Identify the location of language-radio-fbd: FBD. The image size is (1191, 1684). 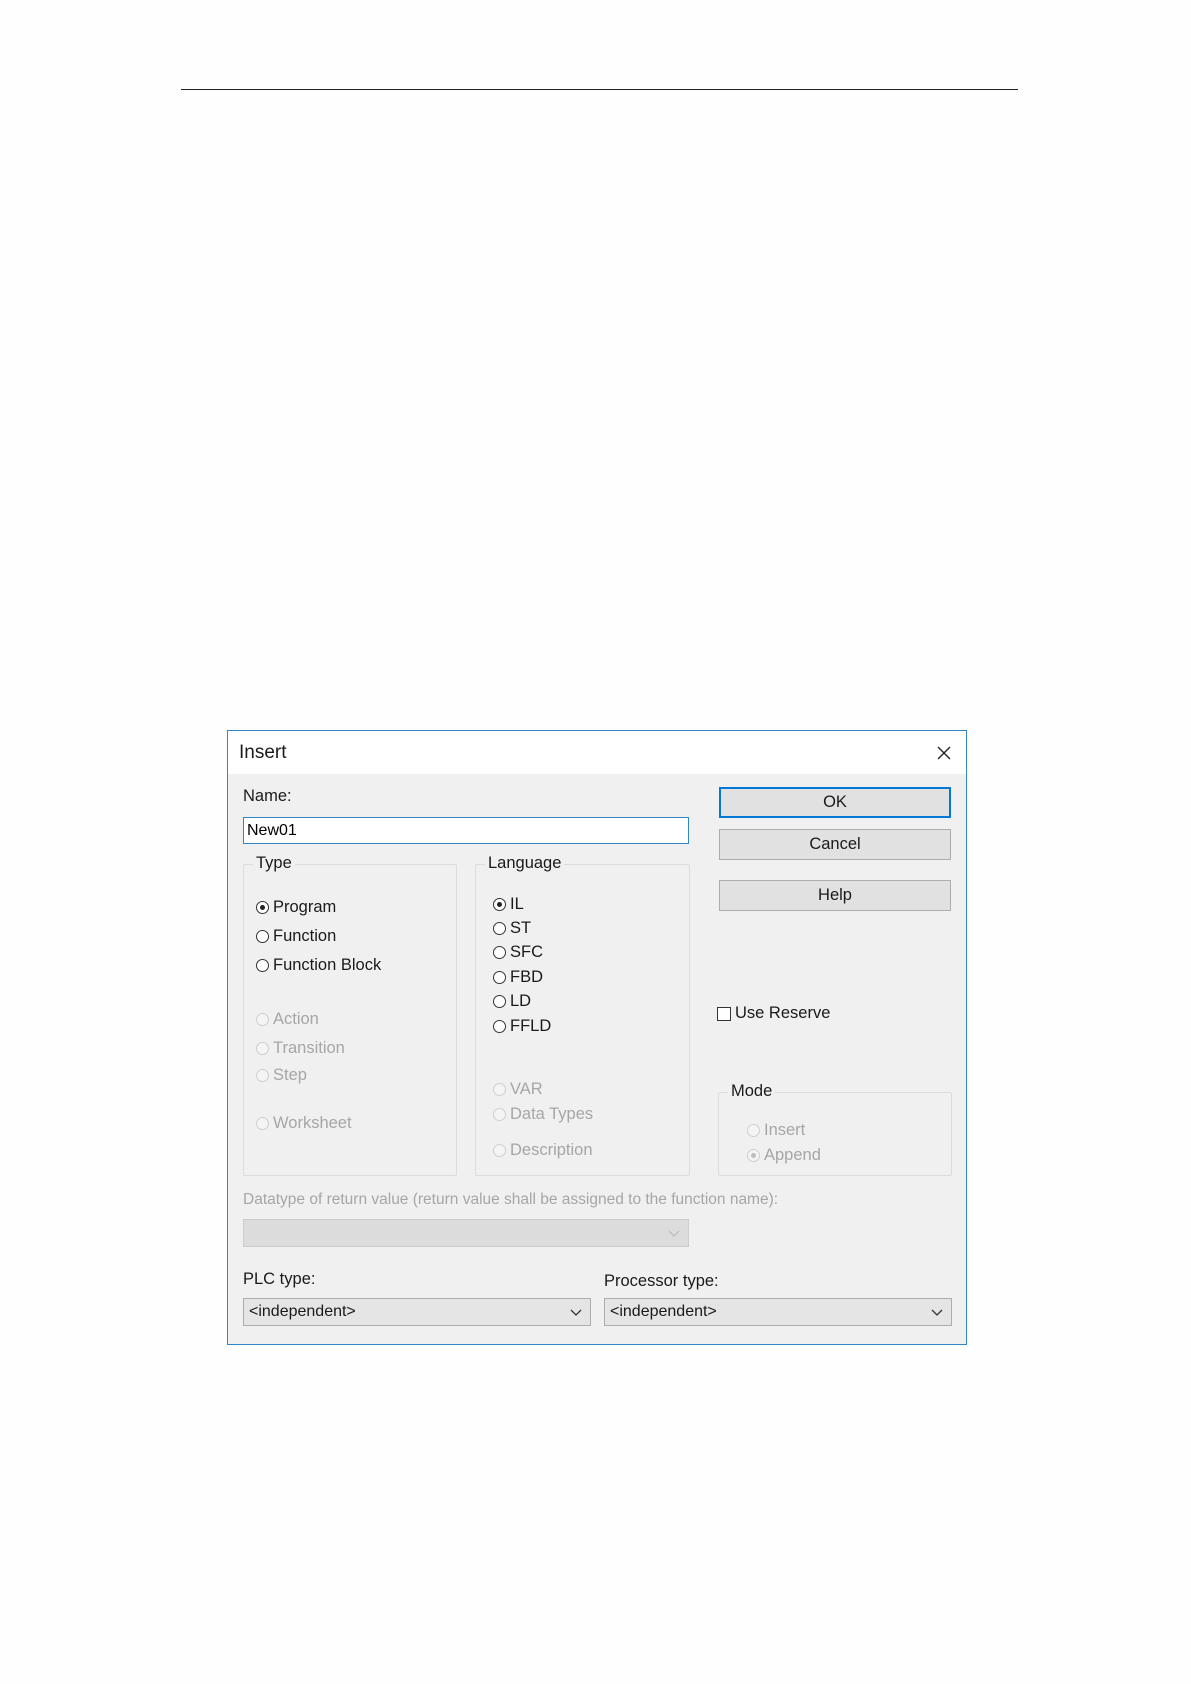
(518, 977).